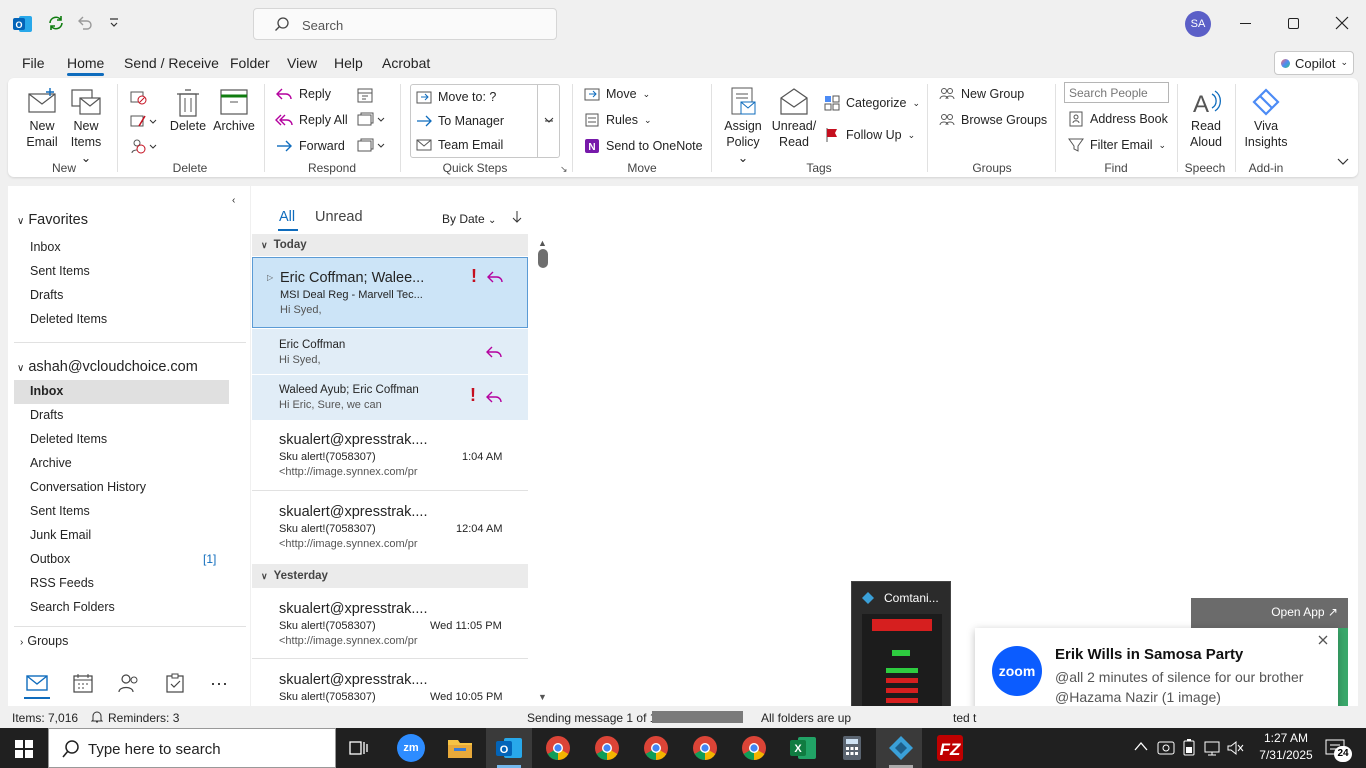 This screenshot has height=768, width=1366. I want to click on tab-all: All, so click(287, 217).